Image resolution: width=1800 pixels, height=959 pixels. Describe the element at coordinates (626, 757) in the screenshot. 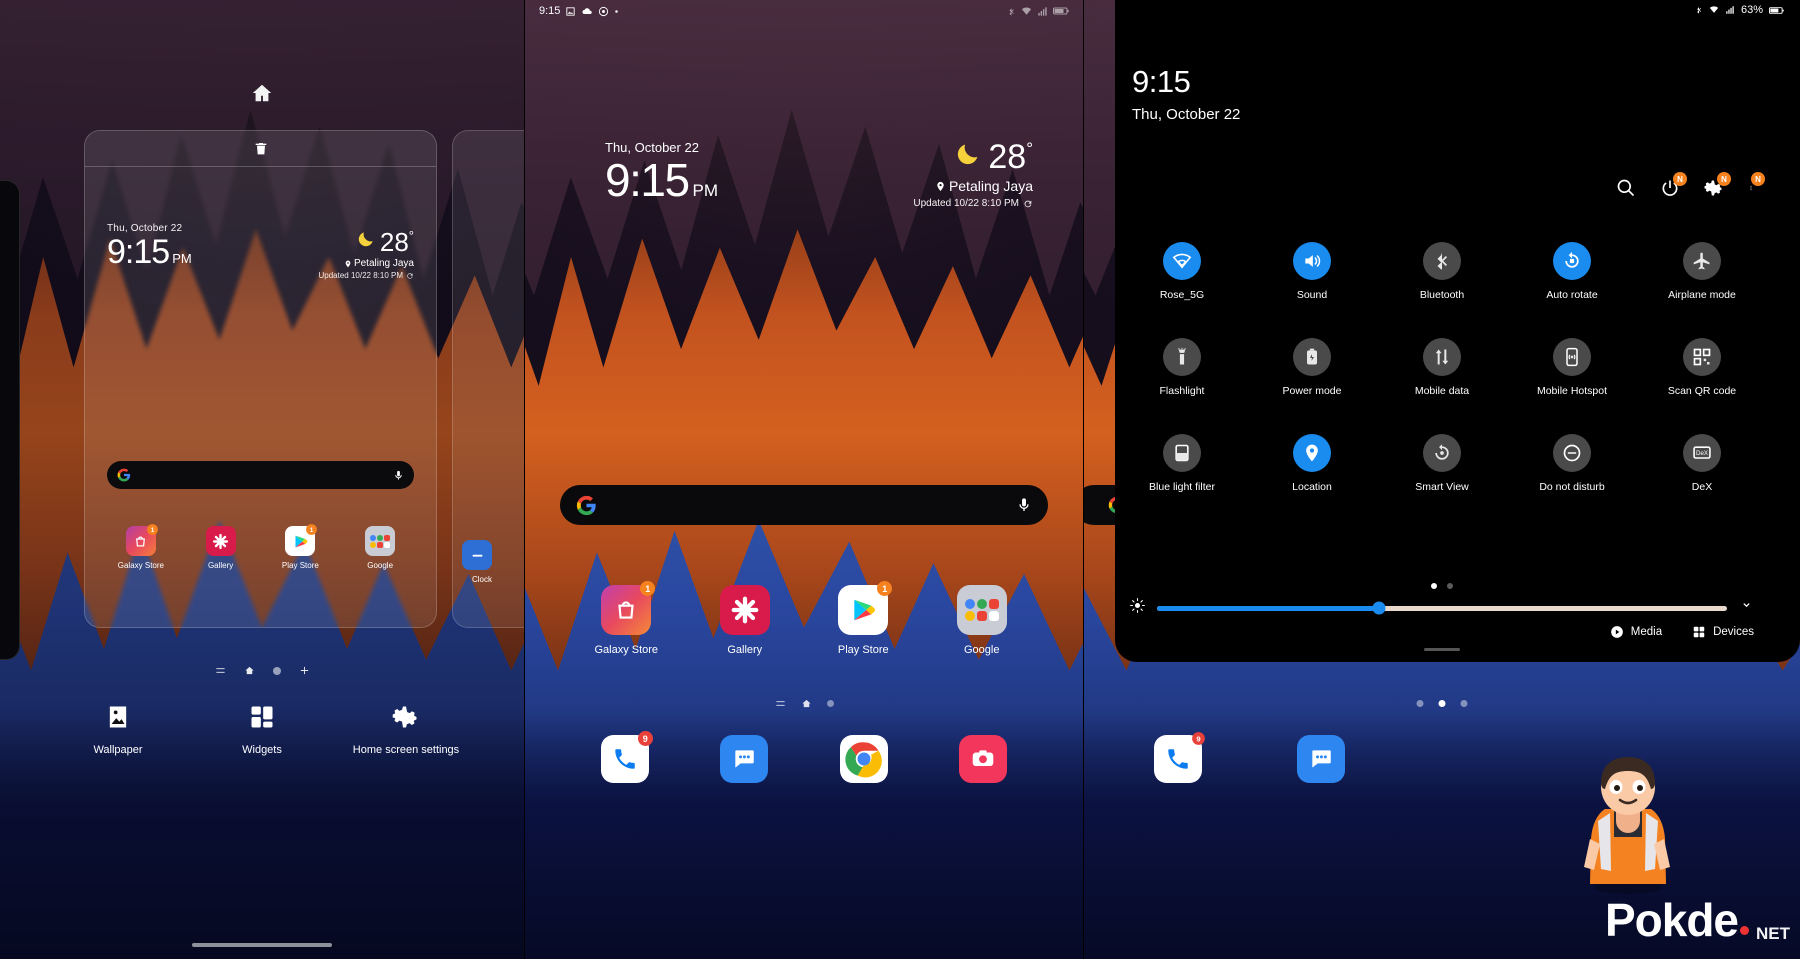

I see `app-icon-phone: 9` at that location.